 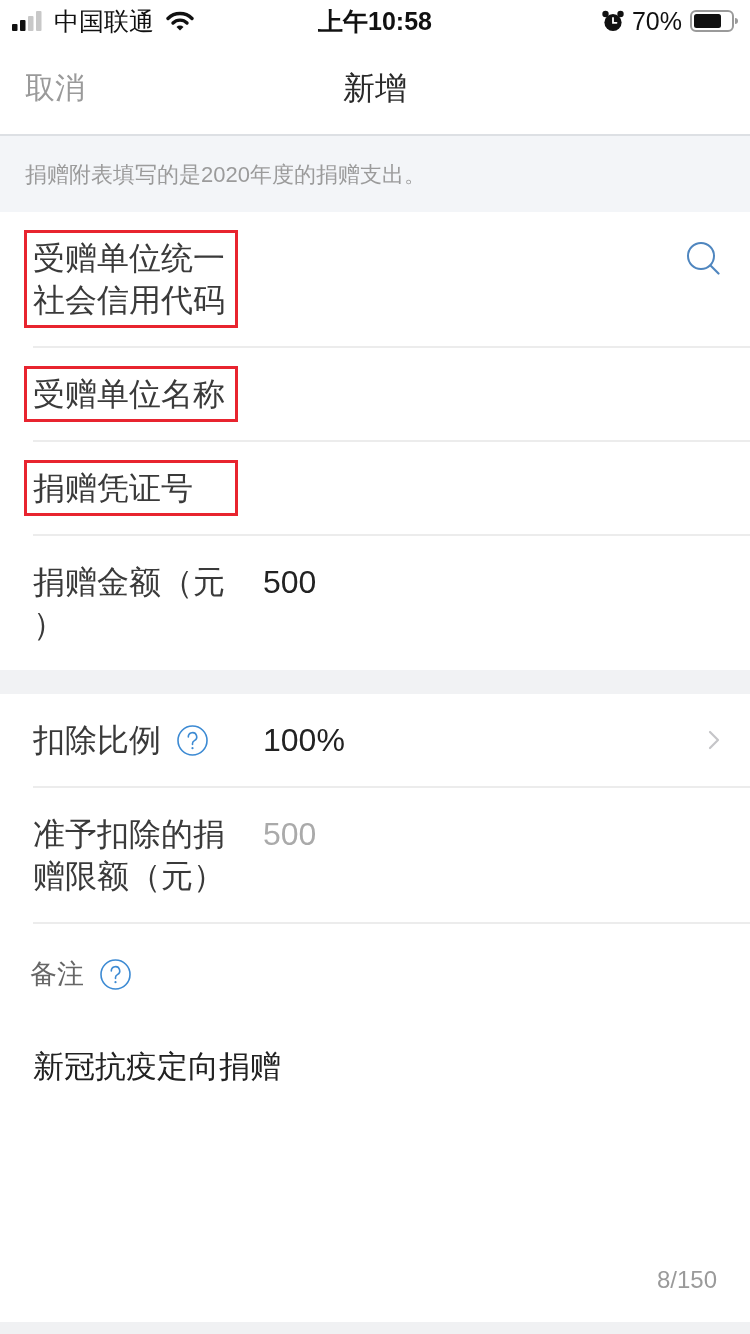 What do you see at coordinates (104, 21) in the screenshot?
I see `carrier-name: 中国联通` at bounding box center [104, 21].